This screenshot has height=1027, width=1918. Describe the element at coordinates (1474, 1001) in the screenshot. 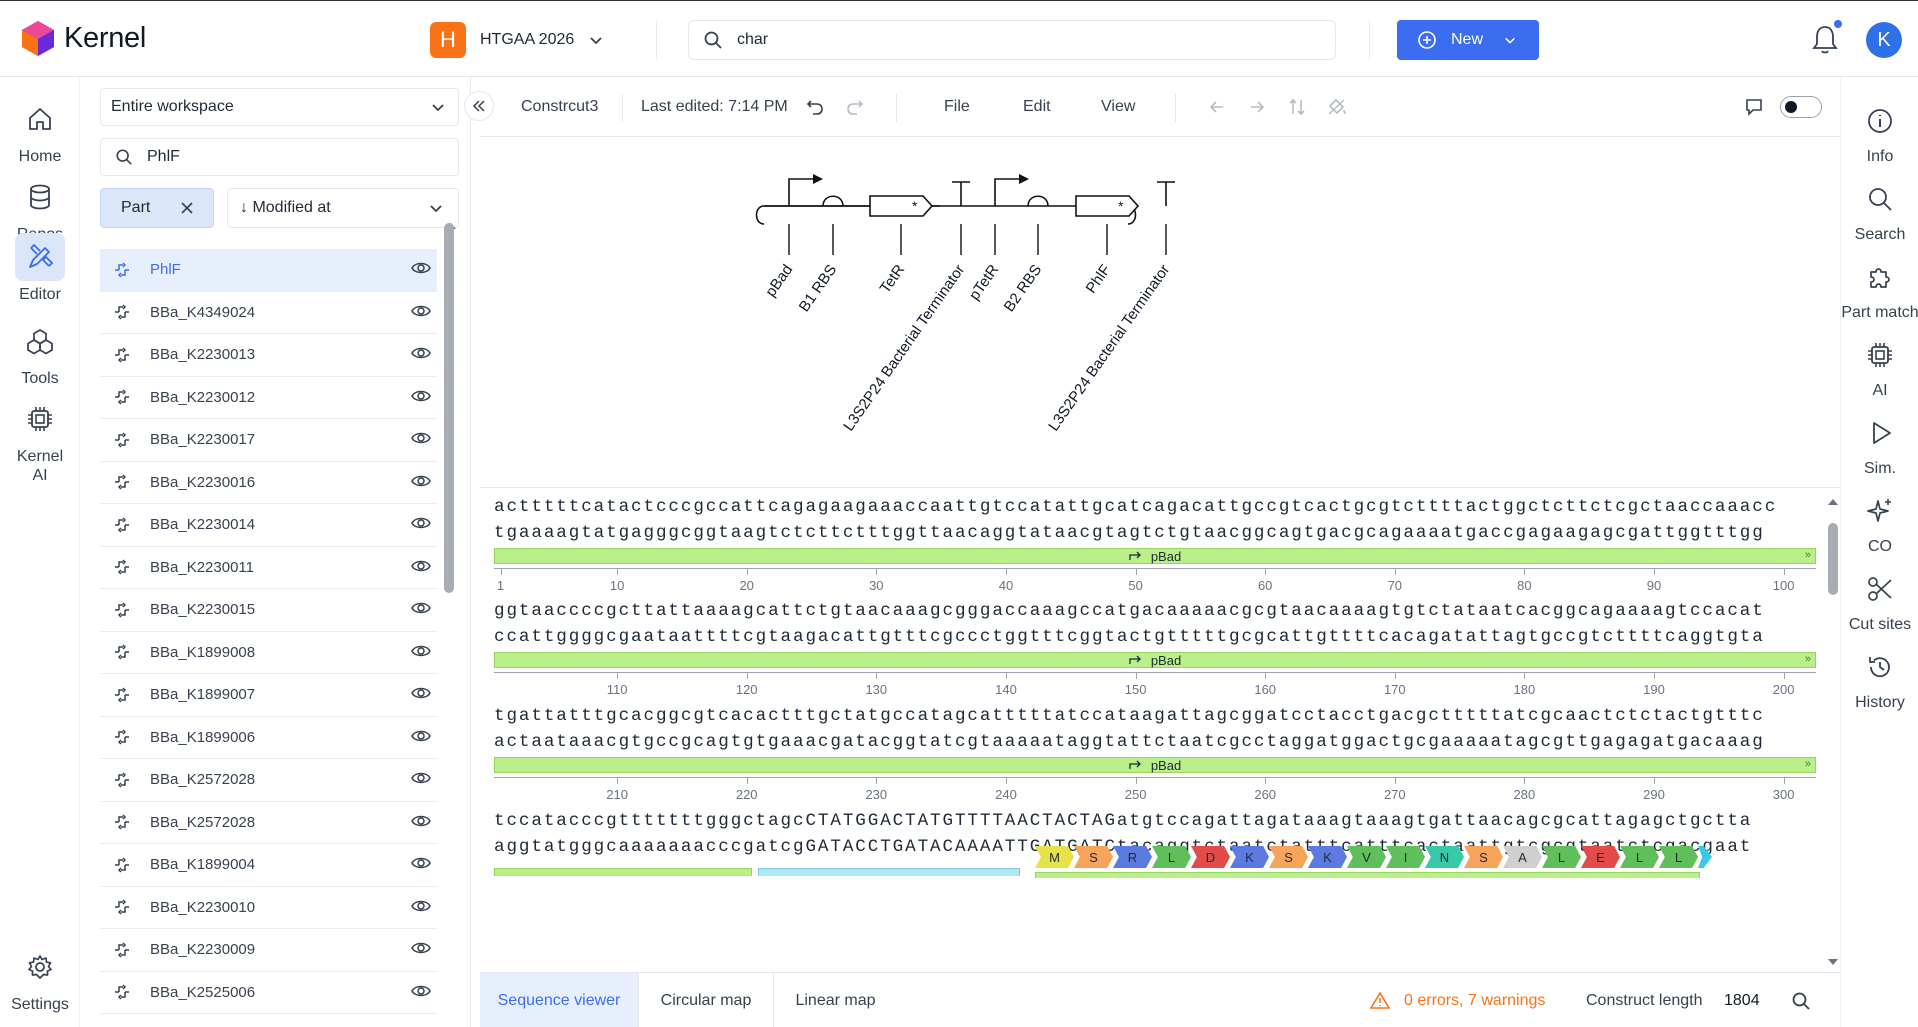

I see `issue-summary: 0 errors, 7 warnings` at that location.